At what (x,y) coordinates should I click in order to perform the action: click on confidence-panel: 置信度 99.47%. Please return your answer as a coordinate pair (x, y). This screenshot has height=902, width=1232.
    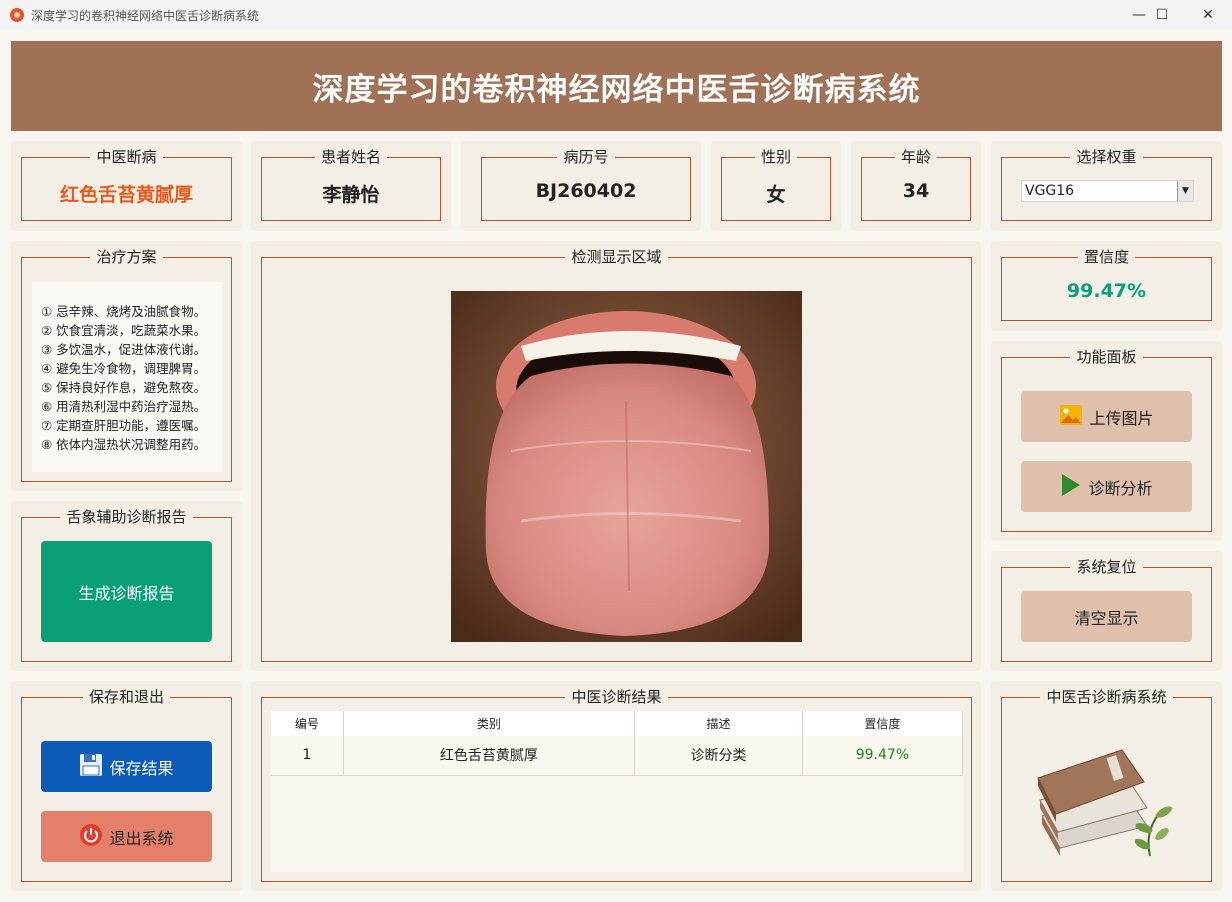
    Looking at the image, I should click on (1106, 286).